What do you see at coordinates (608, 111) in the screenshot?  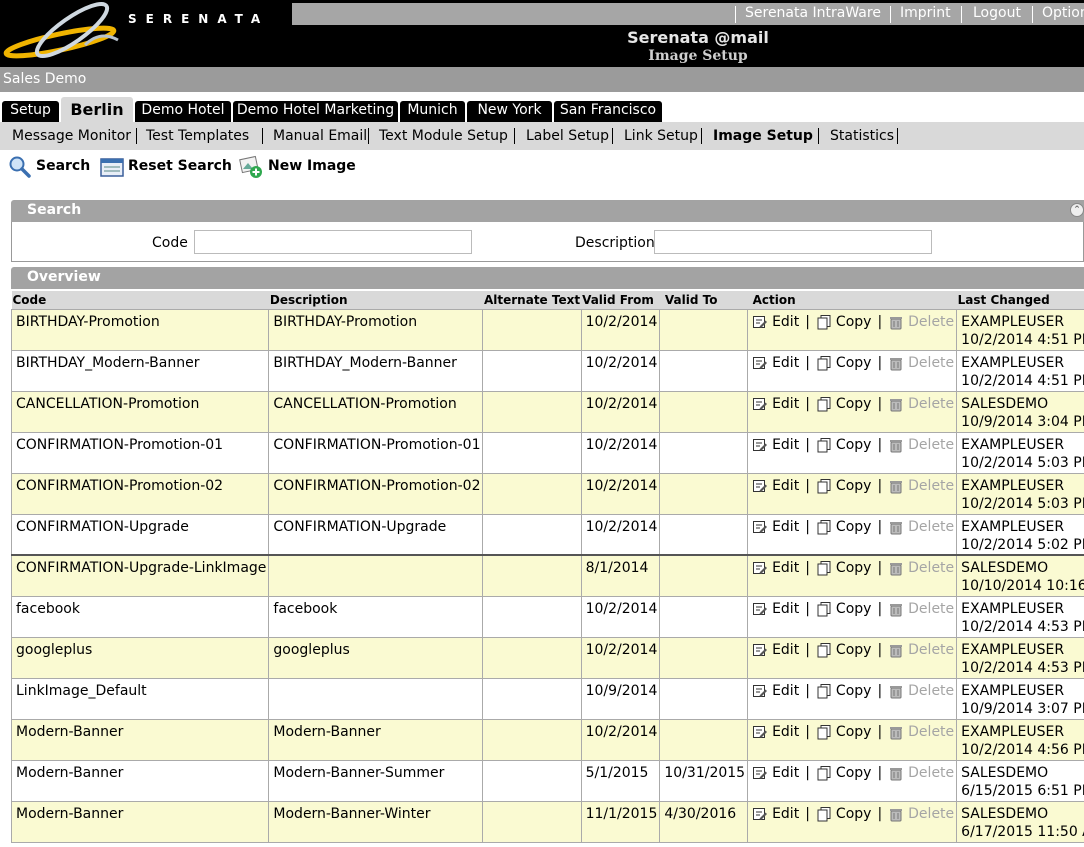 I see `tab-san-francisco: San Francisco` at bounding box center [608, 111].